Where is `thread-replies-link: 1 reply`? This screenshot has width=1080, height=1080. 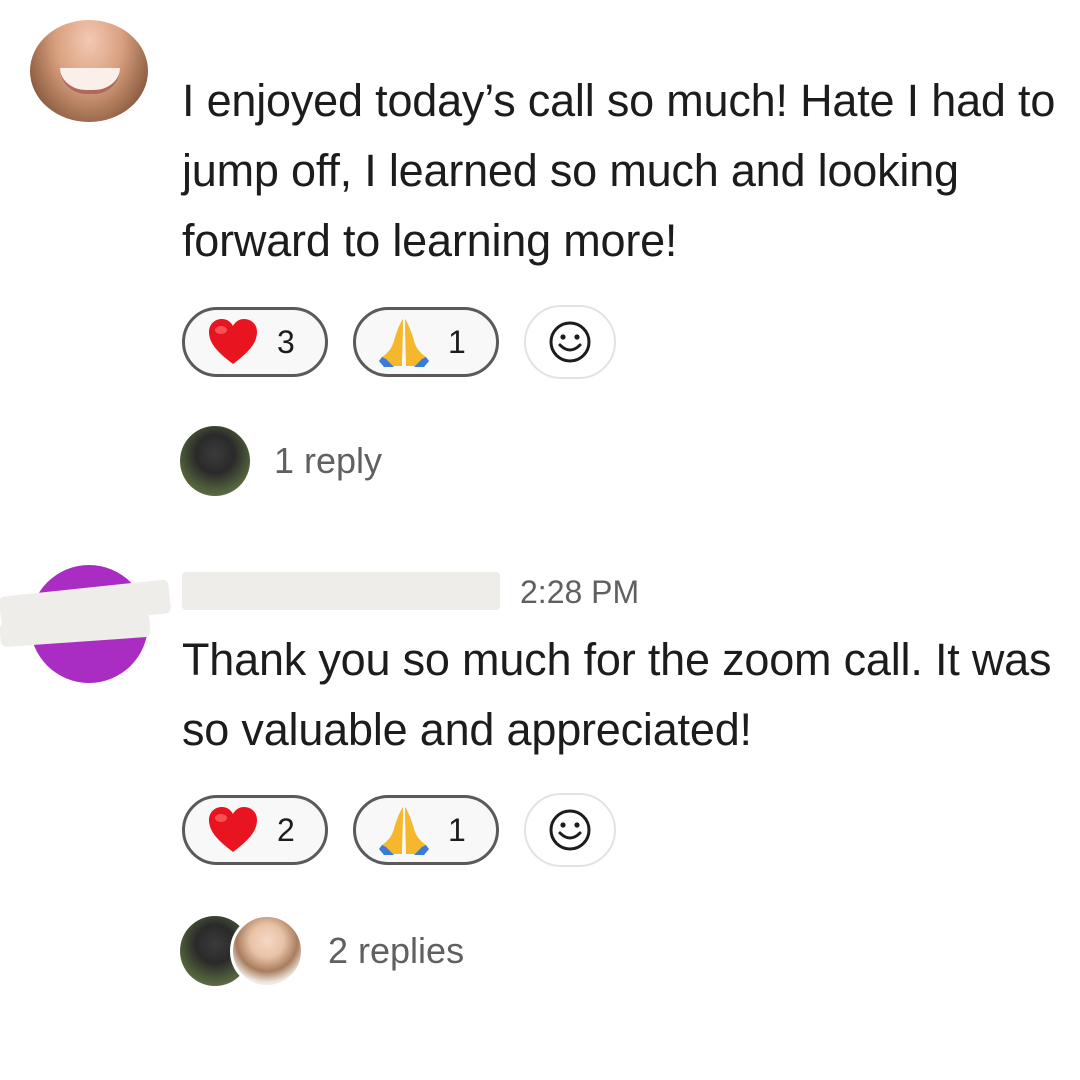 thread-replies-link: 1 reply is located at coordinates (281, 461).